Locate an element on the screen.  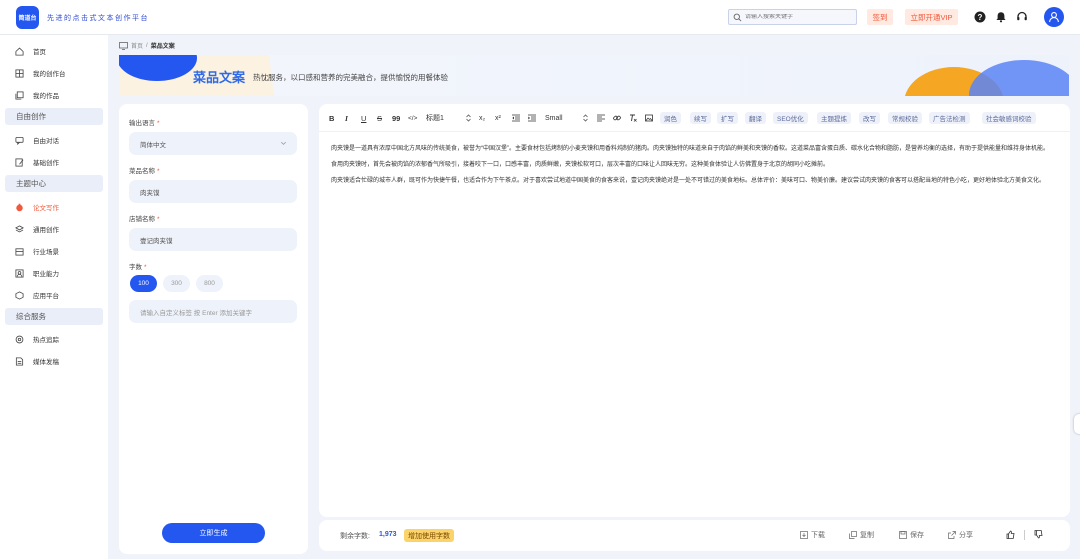
link-icon is located at coordinates (617, 118).